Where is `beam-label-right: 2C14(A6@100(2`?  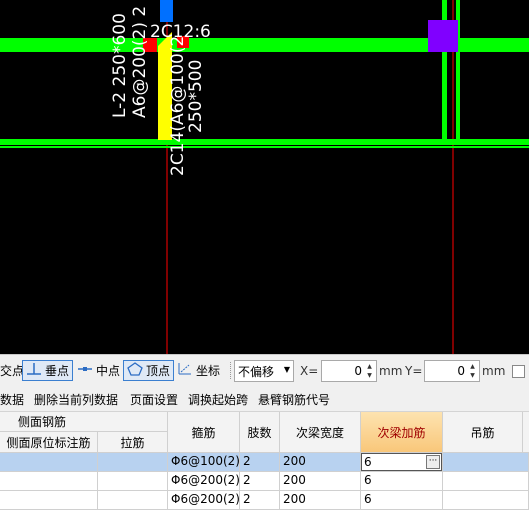 beam-label-right: 2C14(A6@100(2 is located at coordinates (178, 105).